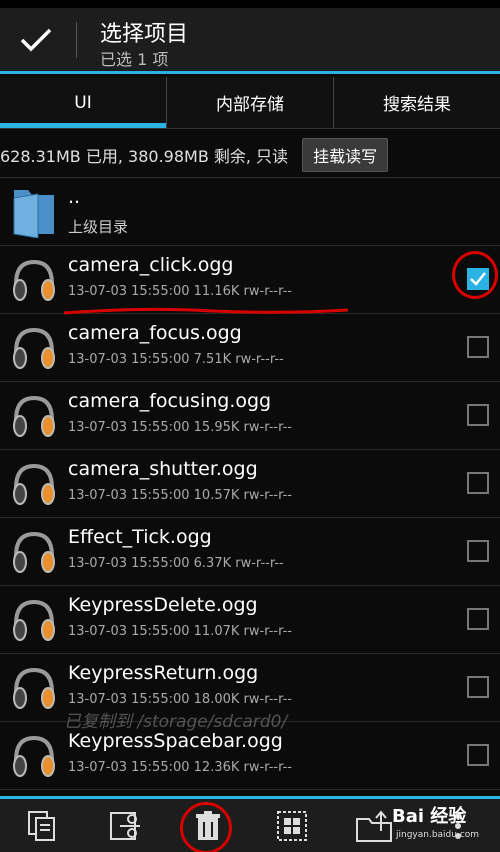  I want to click on file-meta: 13-07-03 15:55:00 11.07K rw-r--r--, so click(180, 631).